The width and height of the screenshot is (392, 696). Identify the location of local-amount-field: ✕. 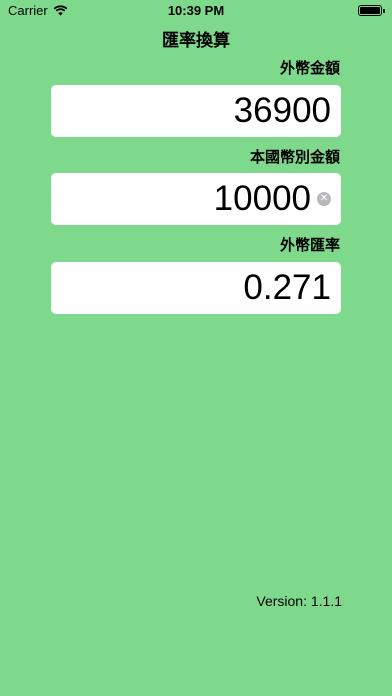
(196, 199).